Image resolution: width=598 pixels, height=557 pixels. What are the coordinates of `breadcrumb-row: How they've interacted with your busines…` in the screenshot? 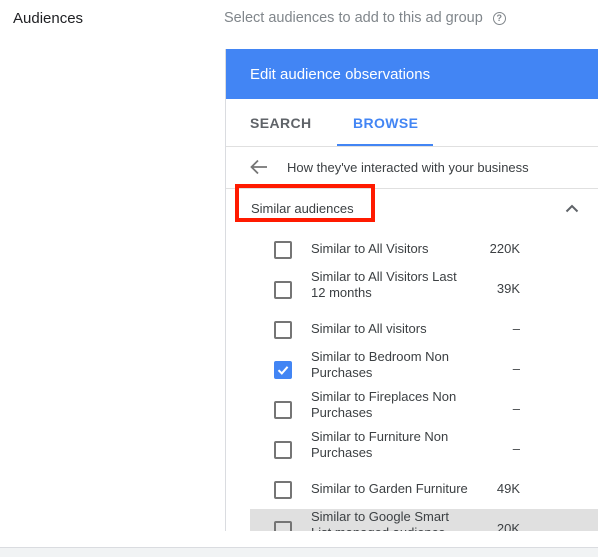 It's located at (412, 168).